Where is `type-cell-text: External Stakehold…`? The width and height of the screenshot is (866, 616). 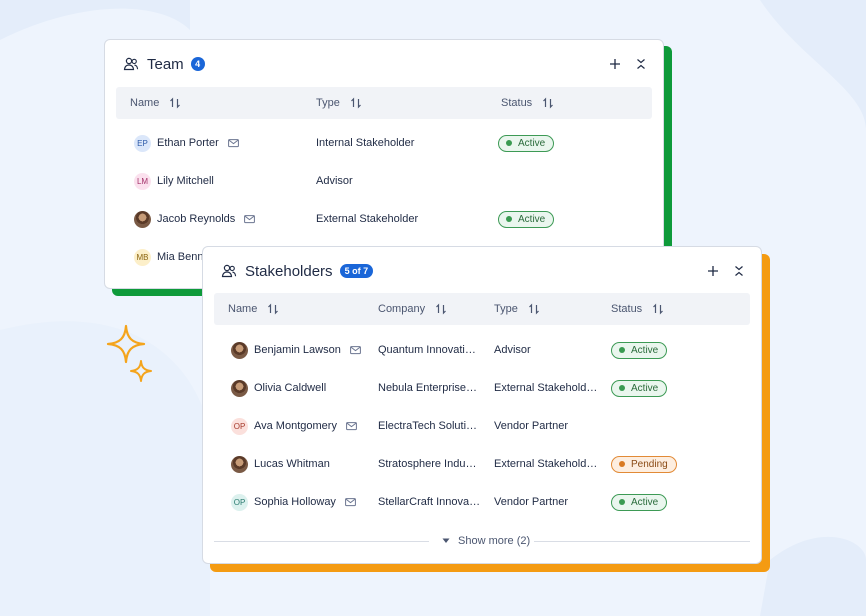
type-cell-text: External Stakehold… is located at coordinates (546, 388).